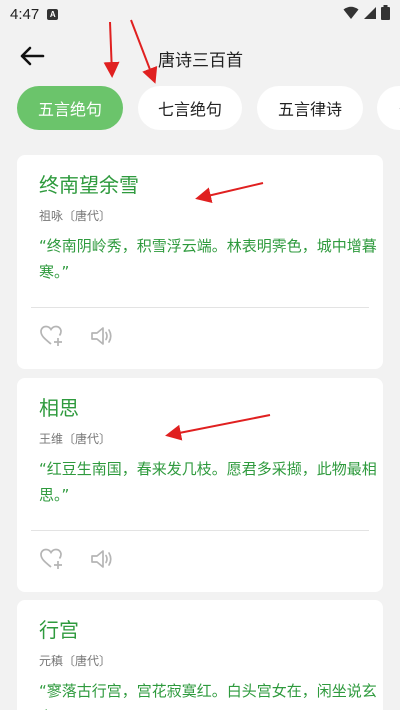 This screenshot has width=400, height=710. What do you see at coordinates (75, 216) in the screenshot?
I see `poem-author: 祖咏〔唐代〕` at bounding box center [75, 216].